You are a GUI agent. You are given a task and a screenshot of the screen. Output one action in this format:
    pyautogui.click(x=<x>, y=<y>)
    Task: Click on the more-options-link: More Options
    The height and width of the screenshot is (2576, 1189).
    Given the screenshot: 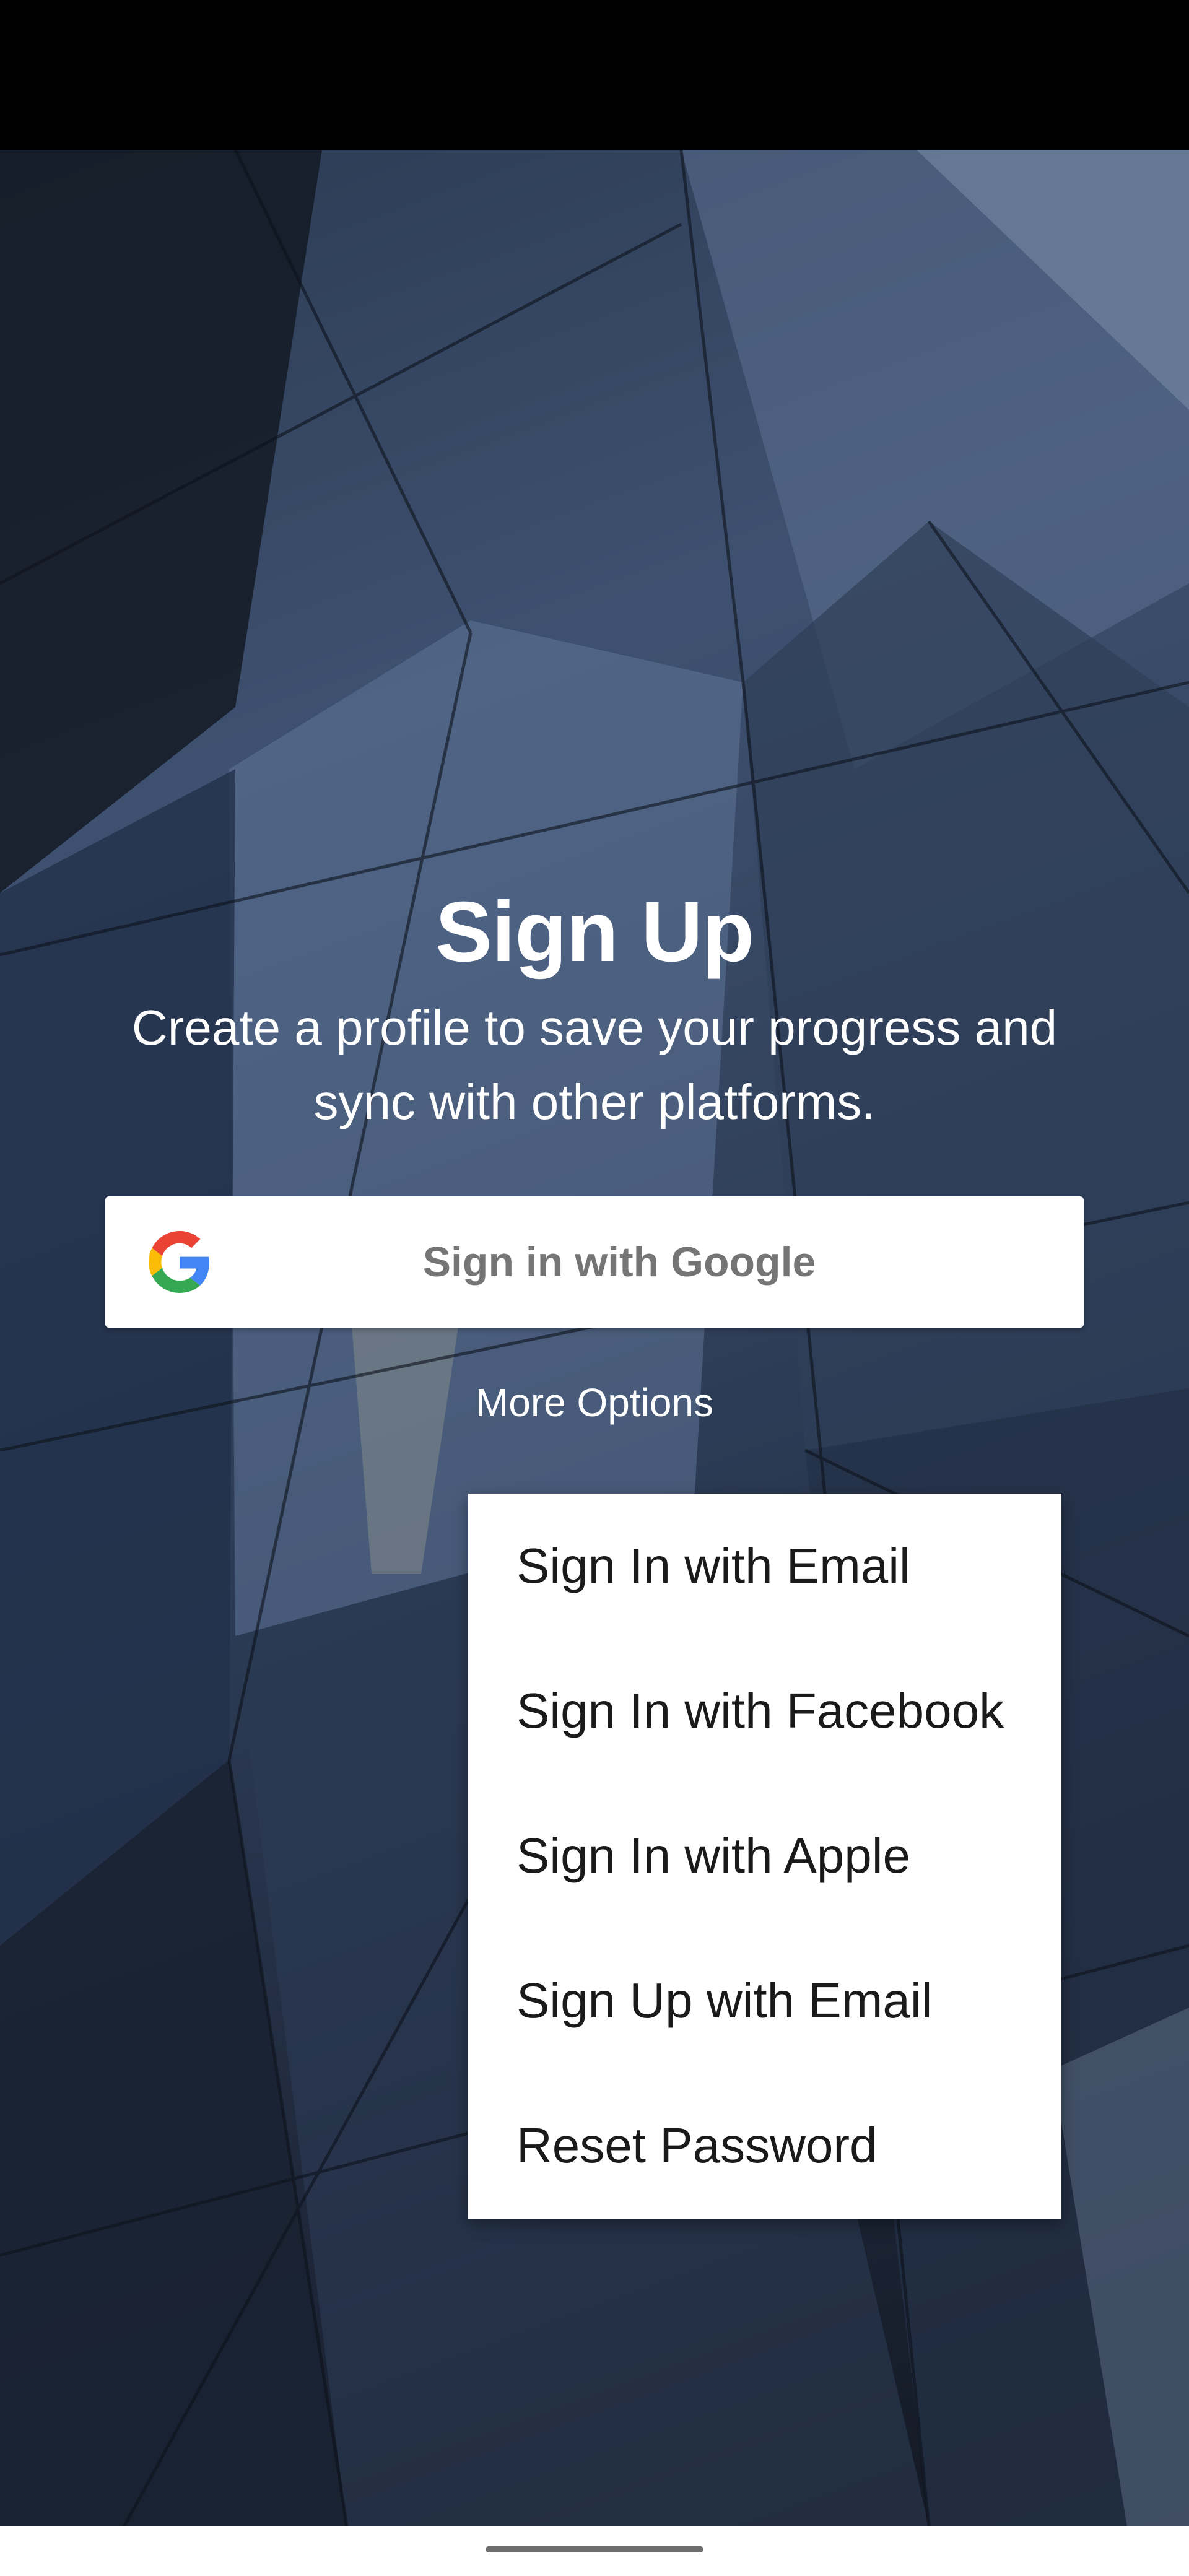 What is the action you would take?
    pyautogui.click(x=594, y=1402)
    